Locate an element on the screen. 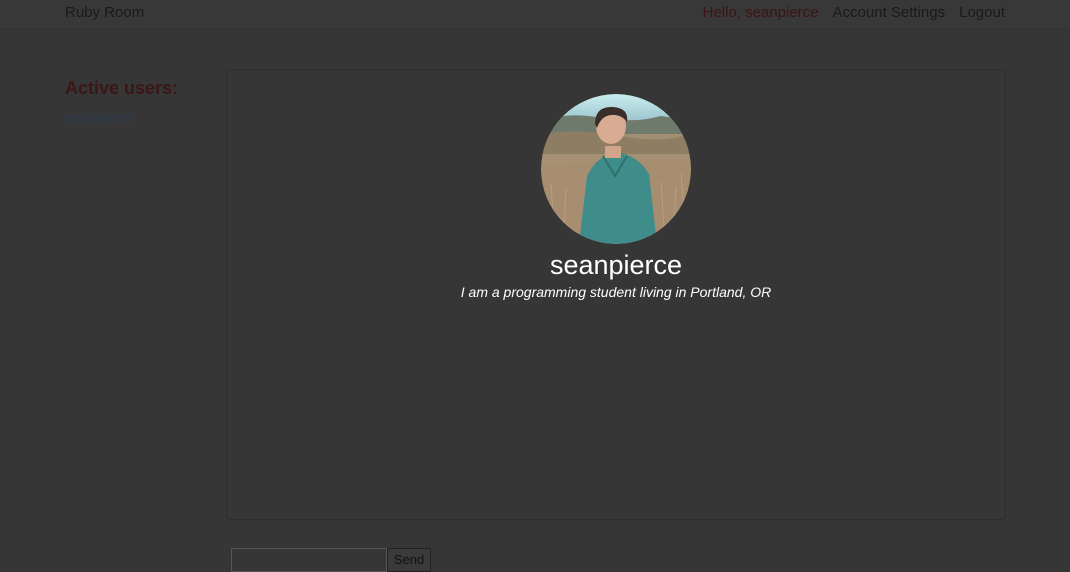 This screenshot has width=1070, height=572. brand-link: Ruby Room is located at coordinates (104, 12).